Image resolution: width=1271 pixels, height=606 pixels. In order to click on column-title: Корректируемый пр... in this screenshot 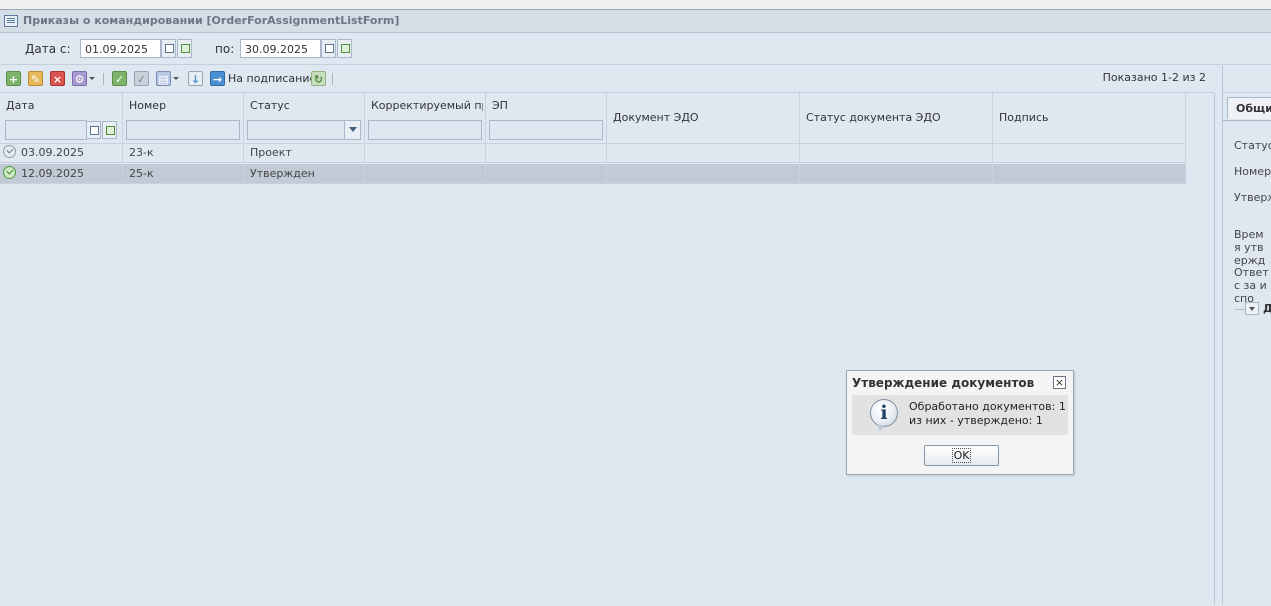, I will do `click(427, 105)`.